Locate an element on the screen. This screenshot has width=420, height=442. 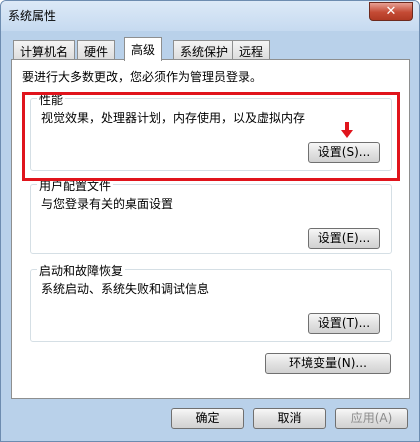
startup-recovery-title: 启动和故障恢复 is located at coordinates (81, 270).